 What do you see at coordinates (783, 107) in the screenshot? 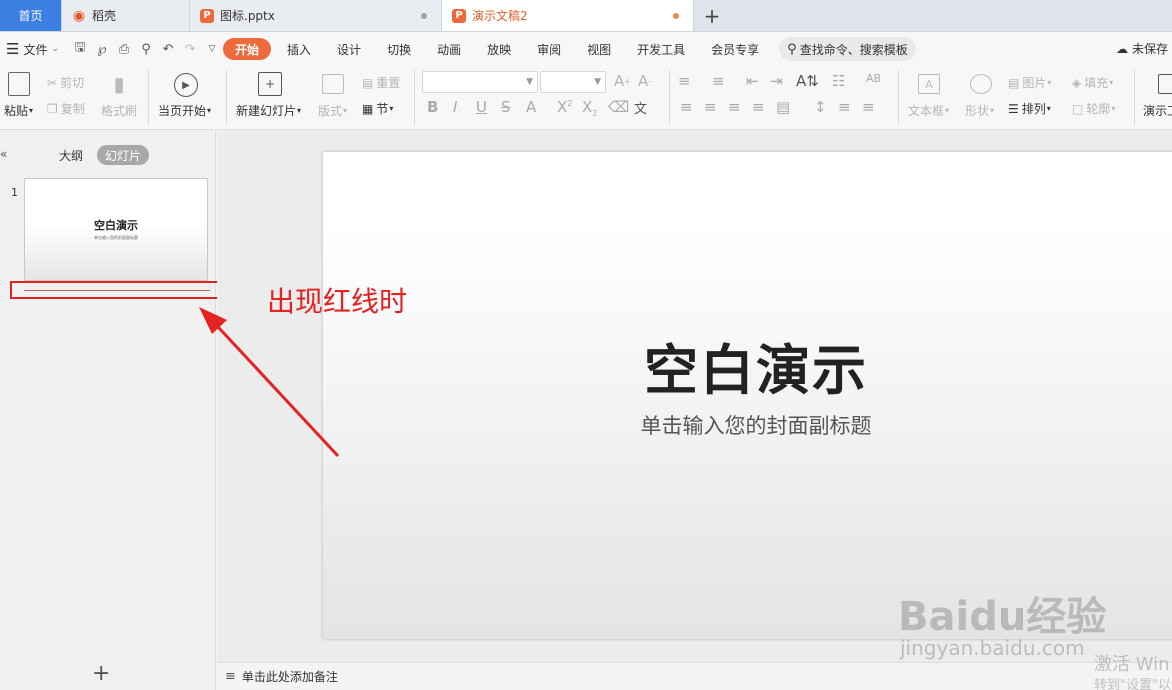
I see `distribute-icon: ▤` at bounding box center [783, 107].